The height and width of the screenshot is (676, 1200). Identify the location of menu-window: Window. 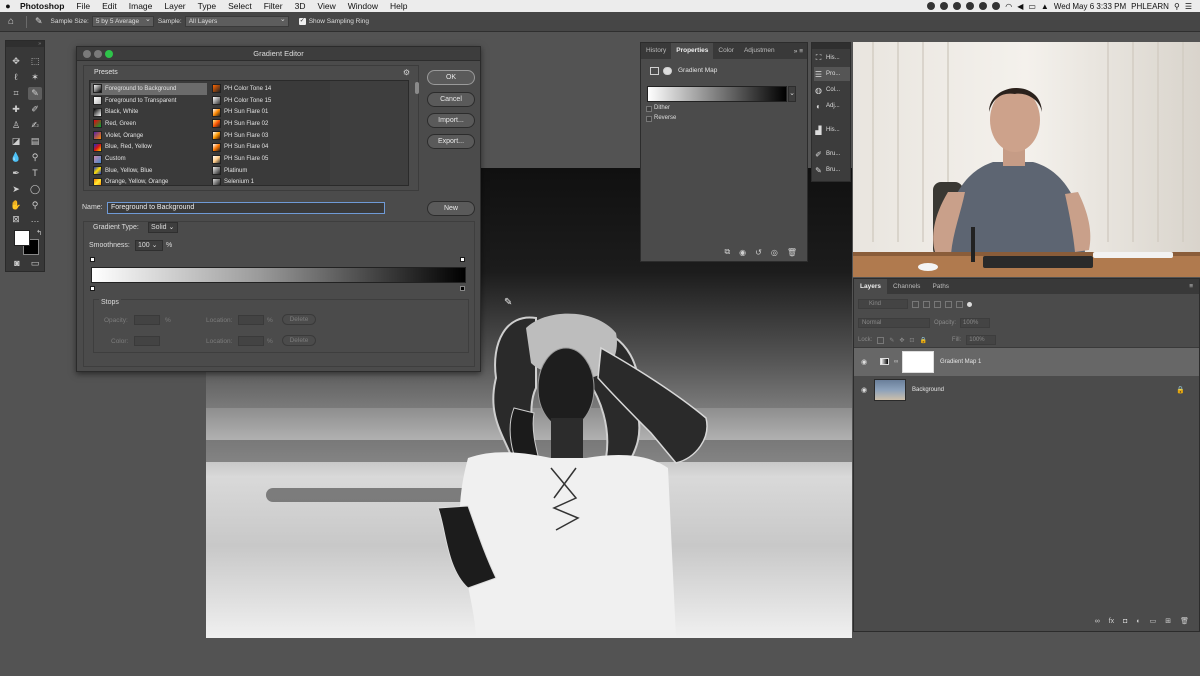
(363, 6).